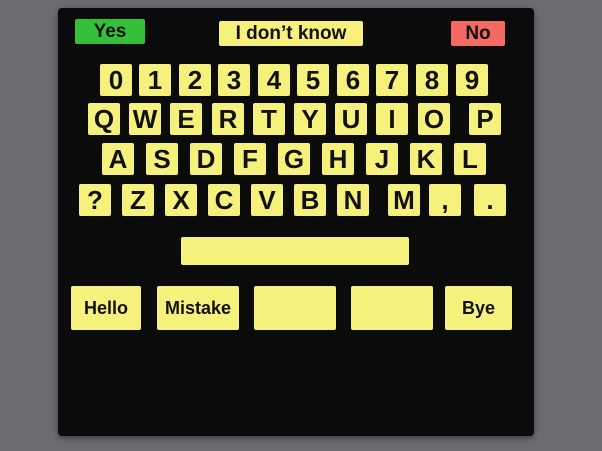 The height and width of the screenshot is (451, 602). I want to click on key-9: 9, so click(472, 80).